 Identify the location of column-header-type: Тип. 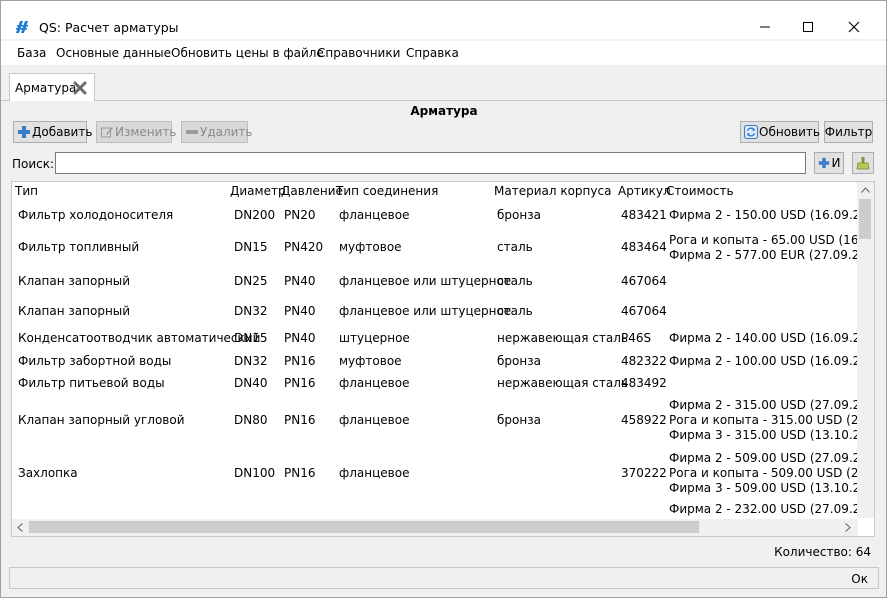
(26, 191).